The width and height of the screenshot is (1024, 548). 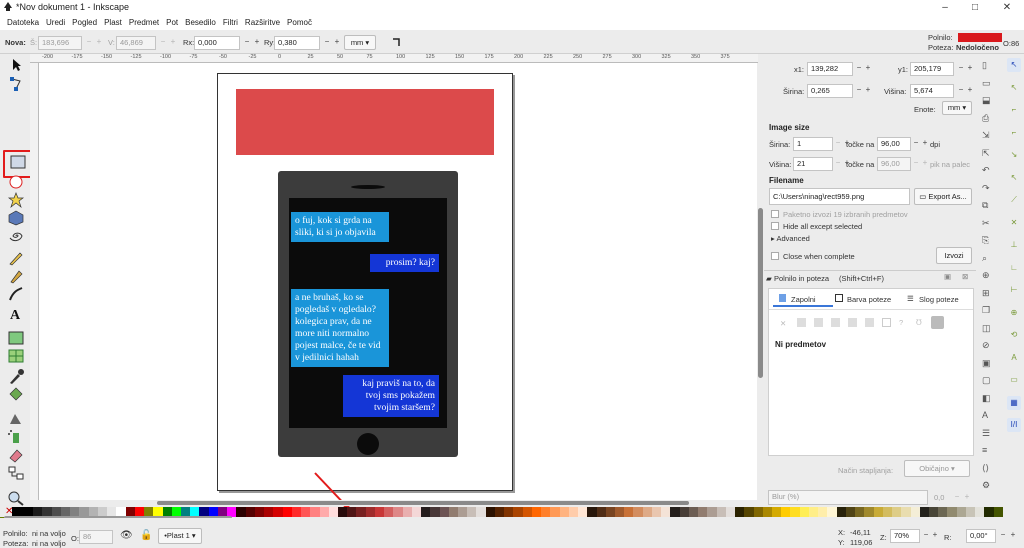 I want to click on pencil-tool-icon, so click(x=16, y=258).